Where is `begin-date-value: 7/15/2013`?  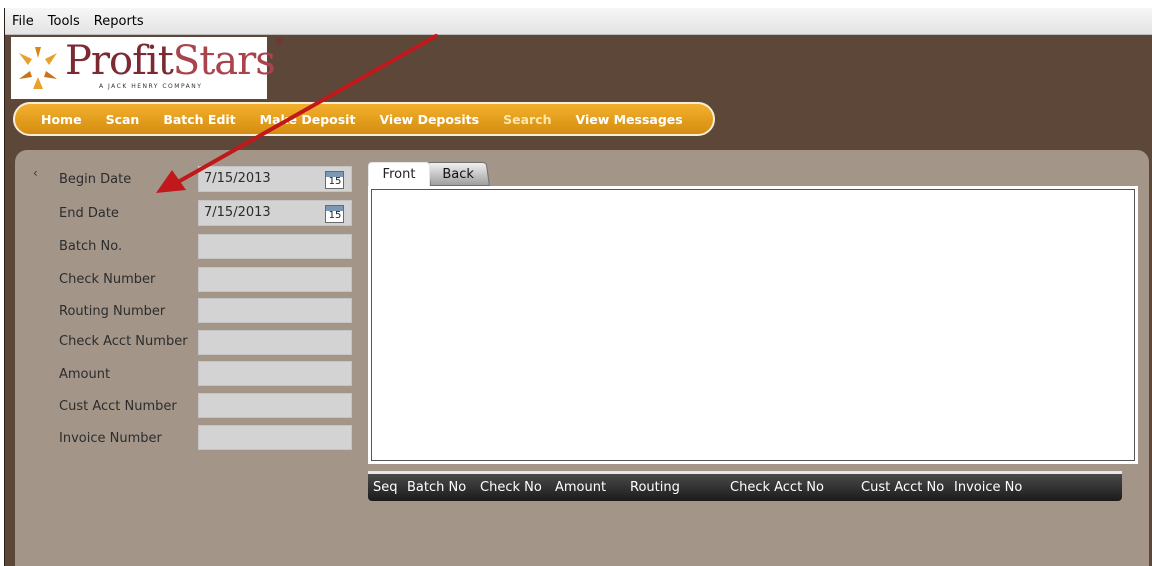 begin-date-value: 7/15/2013 is located at coordinates (237, 178).